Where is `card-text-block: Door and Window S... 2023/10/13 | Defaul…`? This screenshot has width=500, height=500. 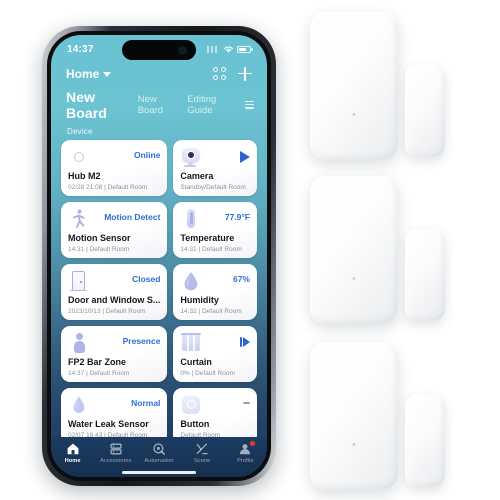 card-text-block: Door and Window S... 2023/10/13 | Defaul… is located at coordinates (114, 305).